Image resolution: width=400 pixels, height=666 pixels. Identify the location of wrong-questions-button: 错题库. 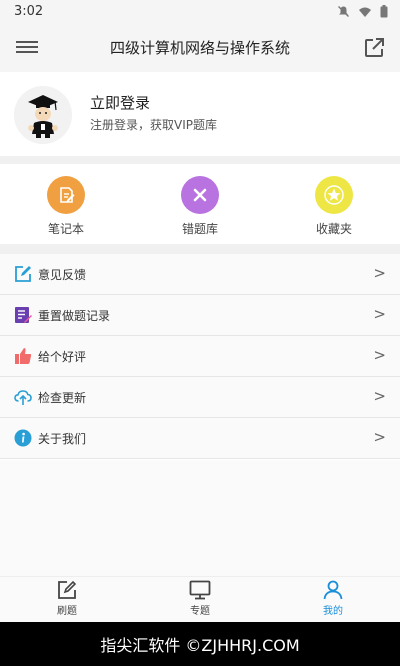
(200, 206).